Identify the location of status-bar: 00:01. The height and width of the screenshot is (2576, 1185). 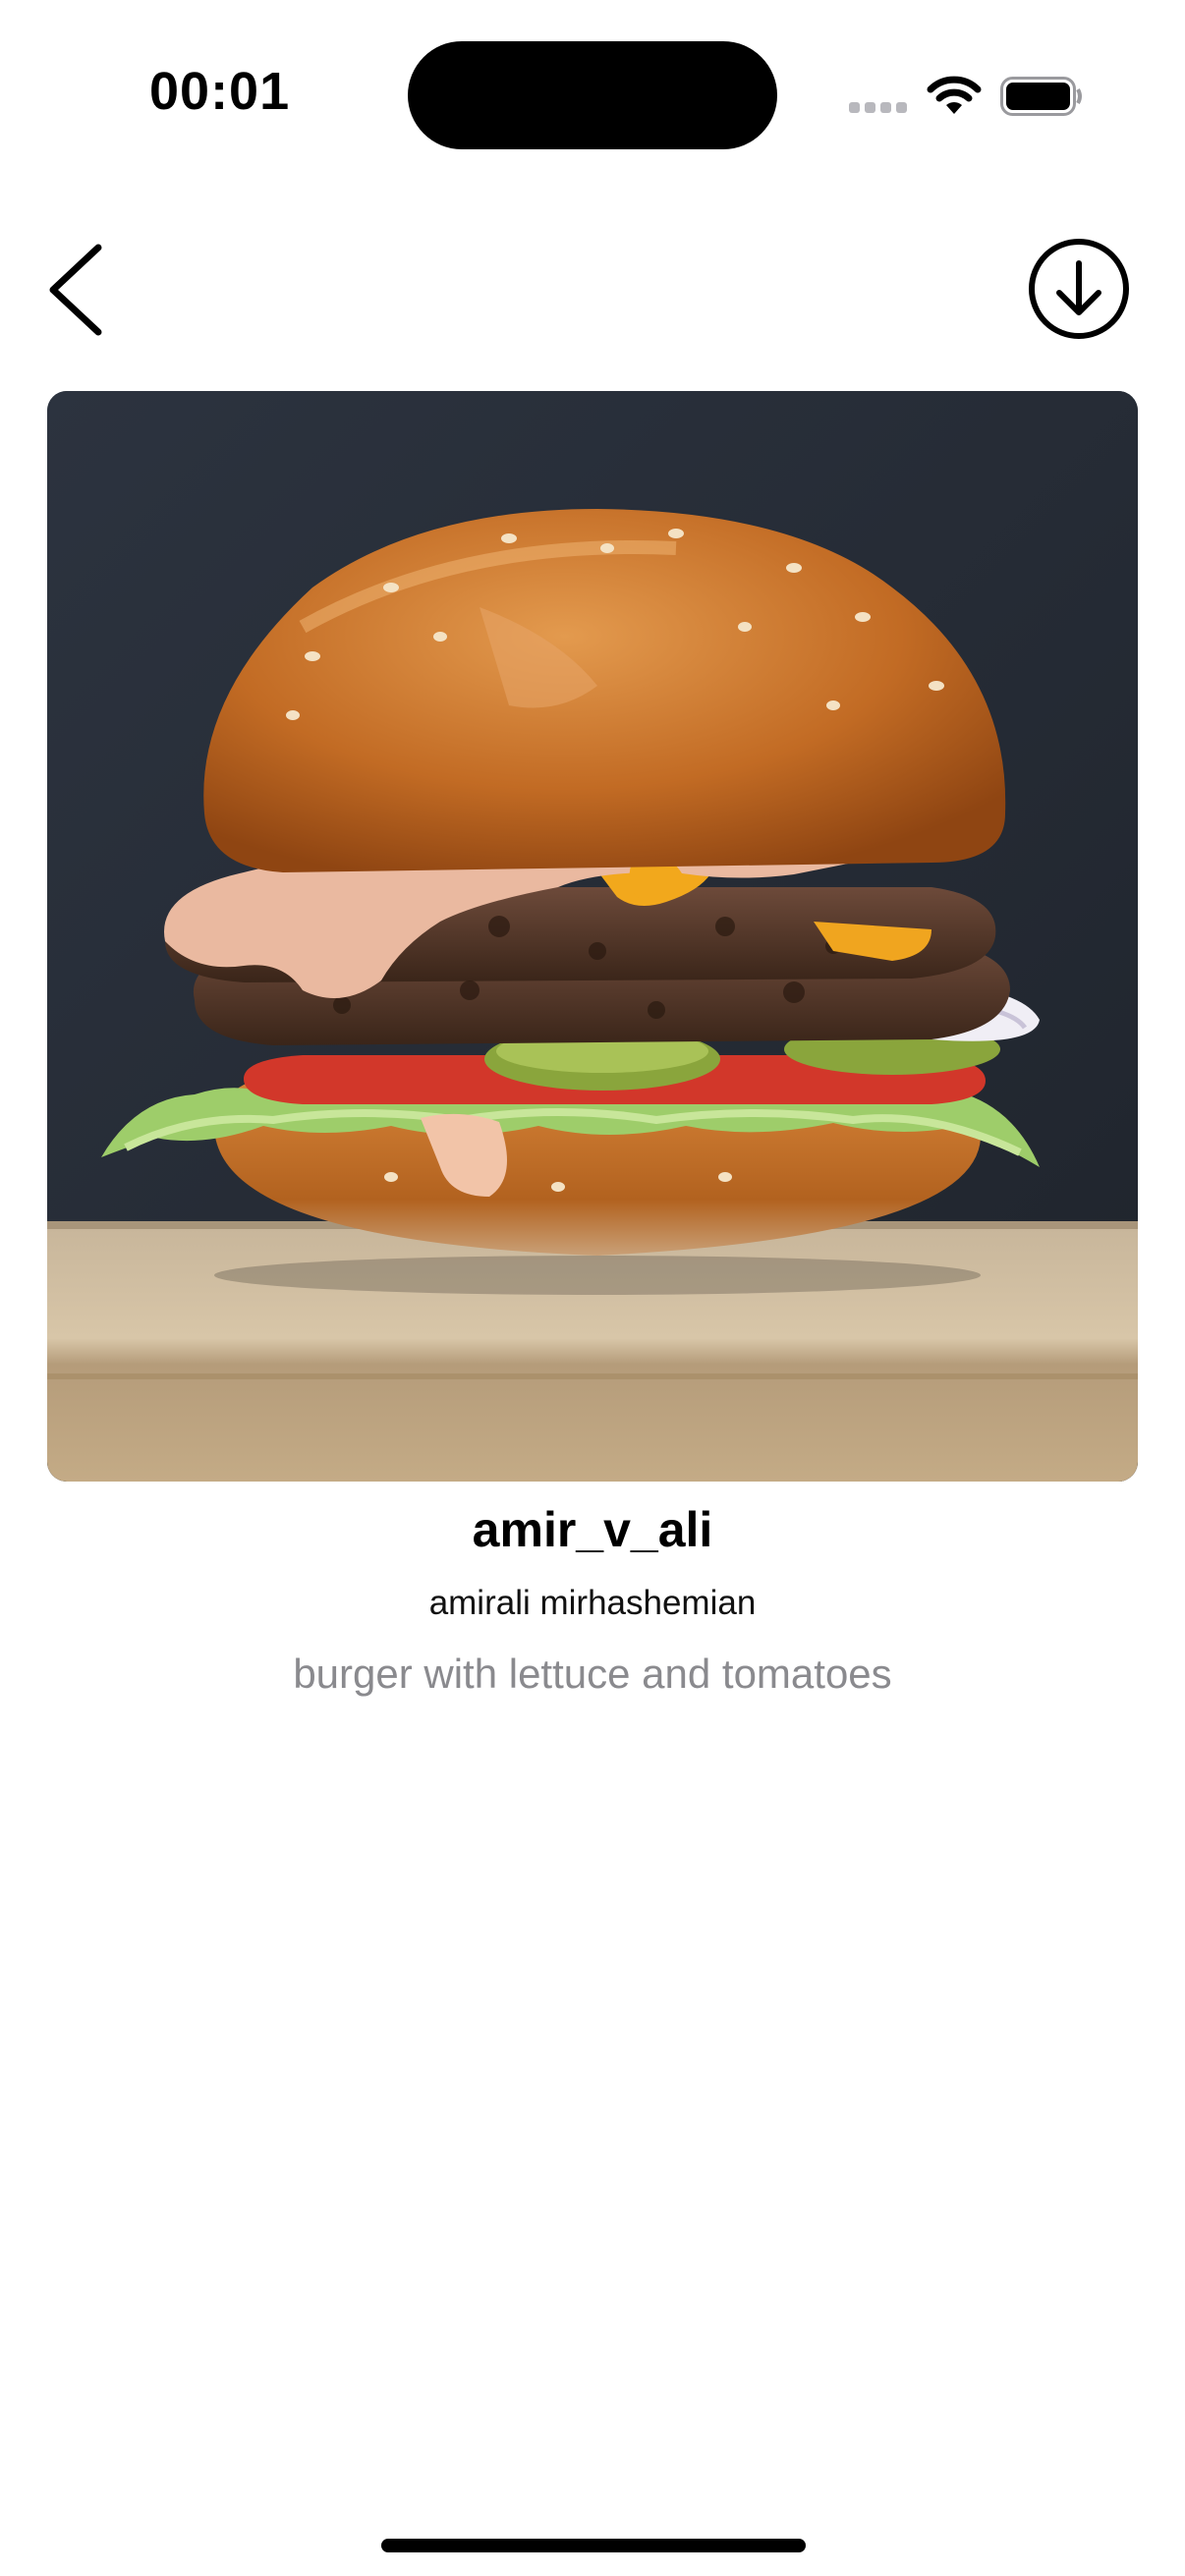
(592, 93).